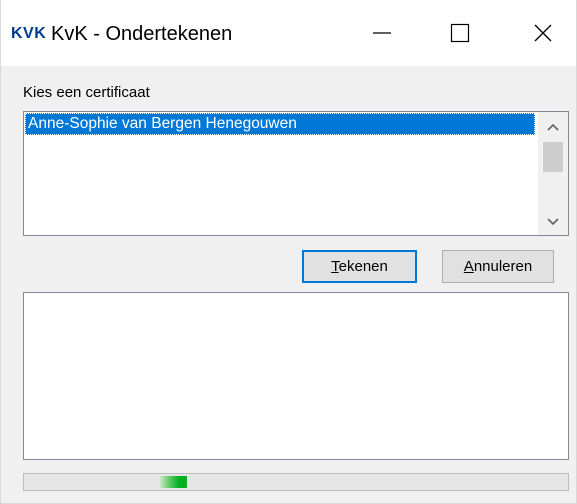  What do you see at coordinates (173, 482) in the screenshot?
I see `progress-bar-fill` at bounding box center [173, 482].